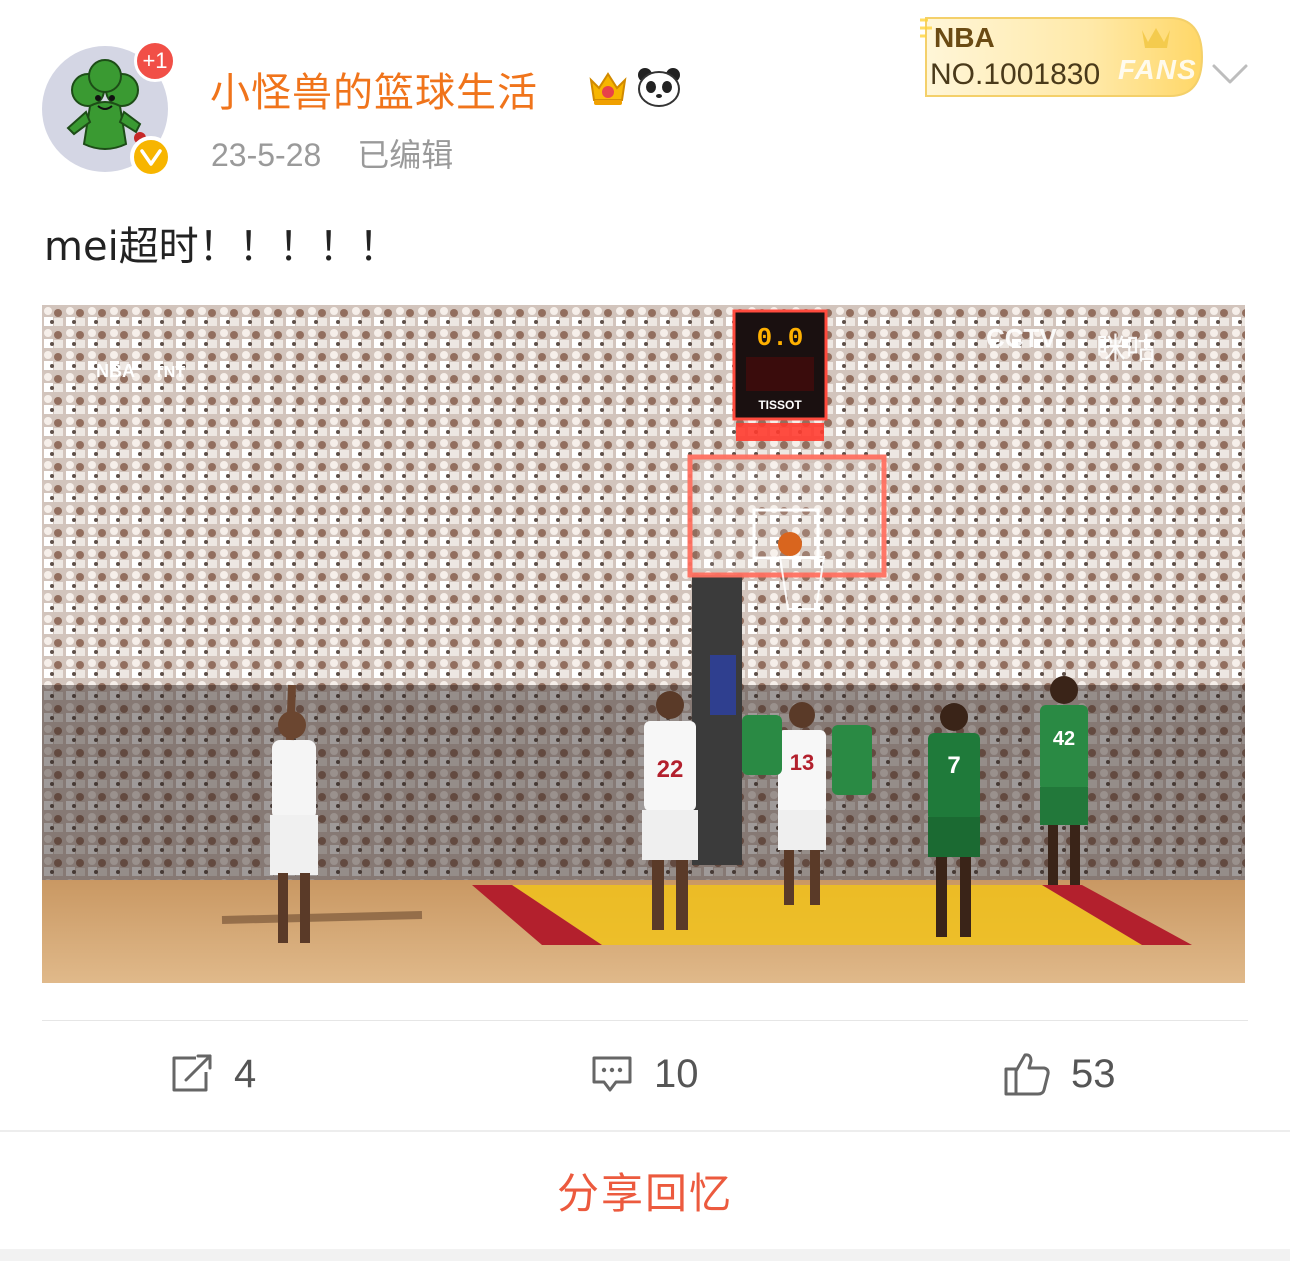  I want to click on jersey-42: 42, so click(1064, 739).